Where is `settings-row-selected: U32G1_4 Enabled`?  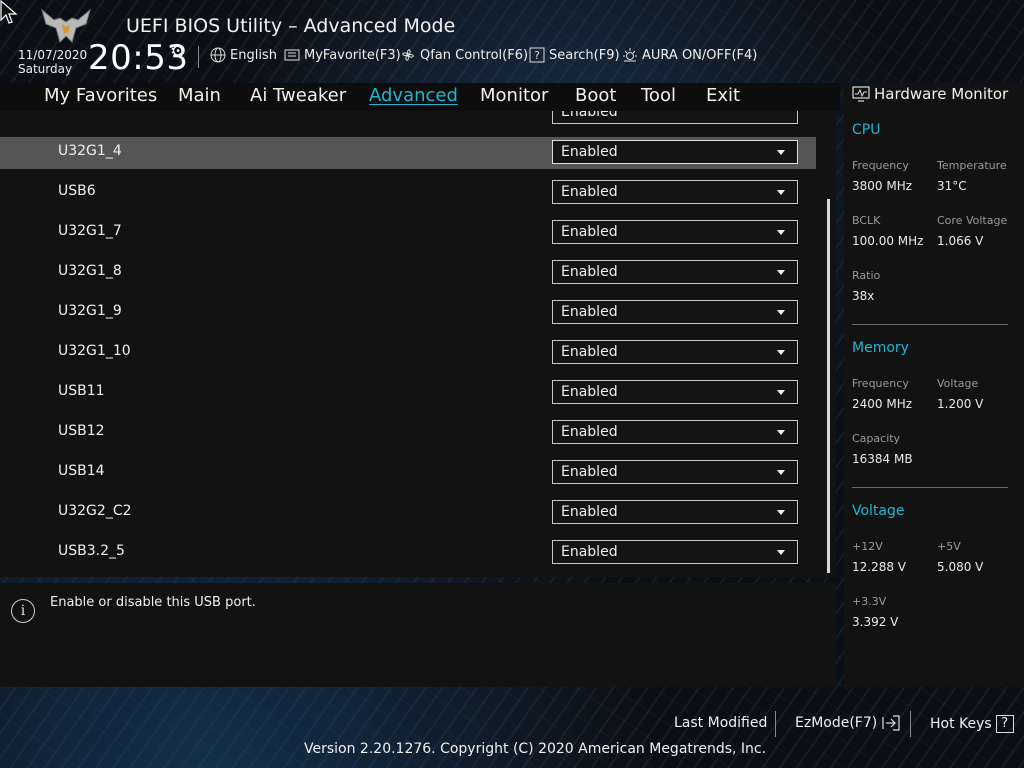 settings-row-selected: U32G1_4 Enabled is located at coordinates (408, 153).